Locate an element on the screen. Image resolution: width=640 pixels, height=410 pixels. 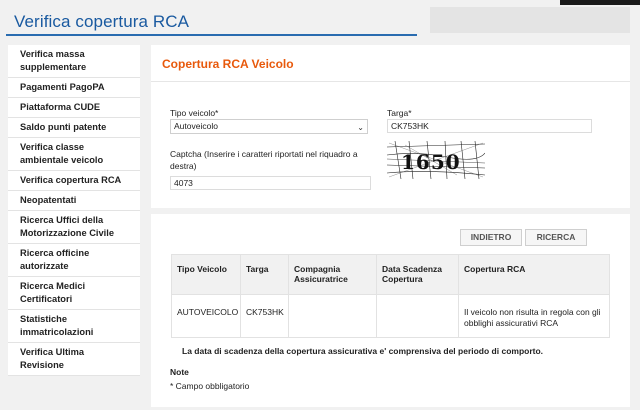
form-separator is located at coordinates (390, 211).